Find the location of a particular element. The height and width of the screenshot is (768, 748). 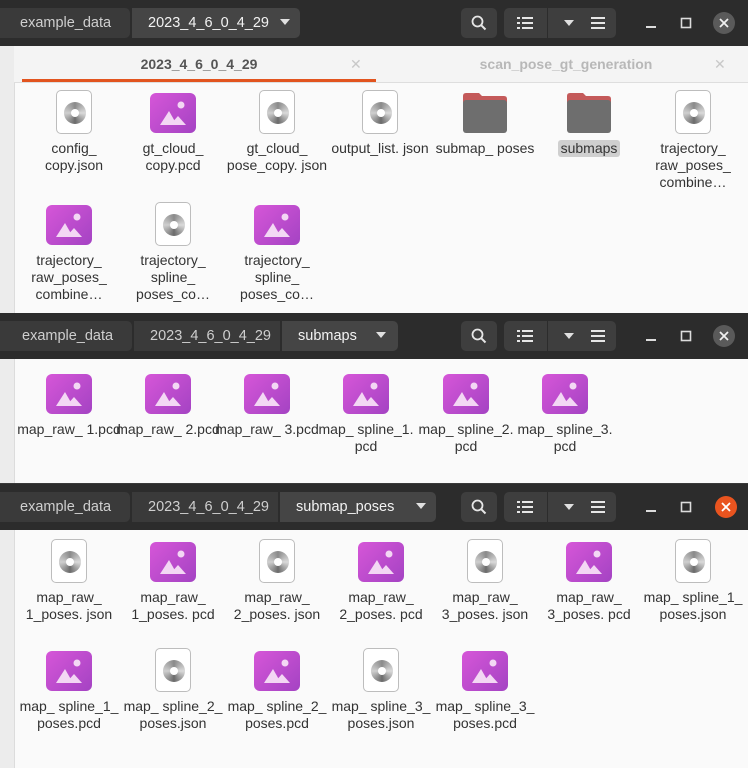

sidebar-edge is located at coordinates (7, 179).